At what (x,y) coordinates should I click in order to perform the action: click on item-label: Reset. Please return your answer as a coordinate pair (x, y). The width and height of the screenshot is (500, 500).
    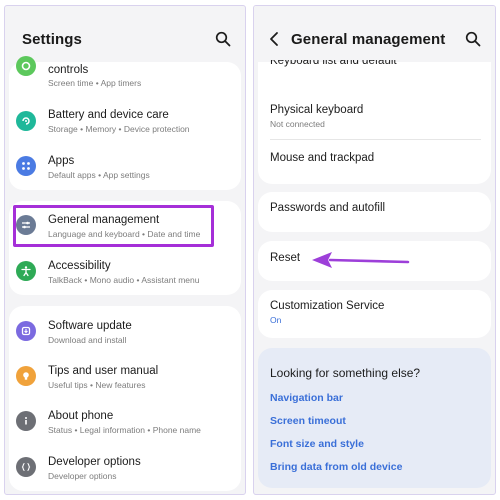
    Looking at the image, I should click on (285, 258).